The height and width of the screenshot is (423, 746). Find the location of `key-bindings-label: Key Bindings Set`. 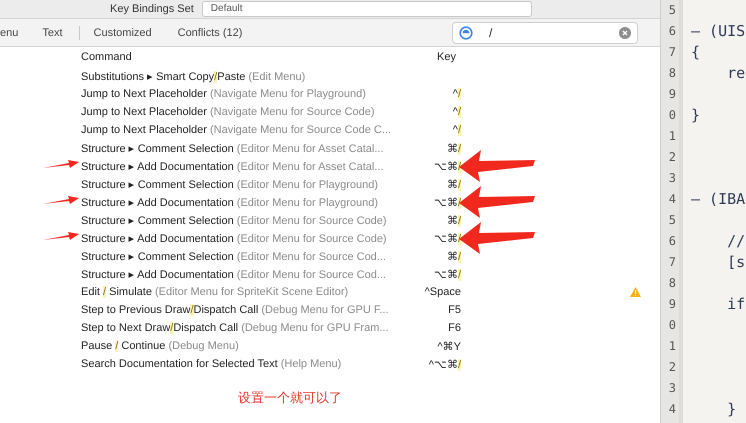

key-bindings-label: Key Bindings Set is located at coordinates (152, 9).